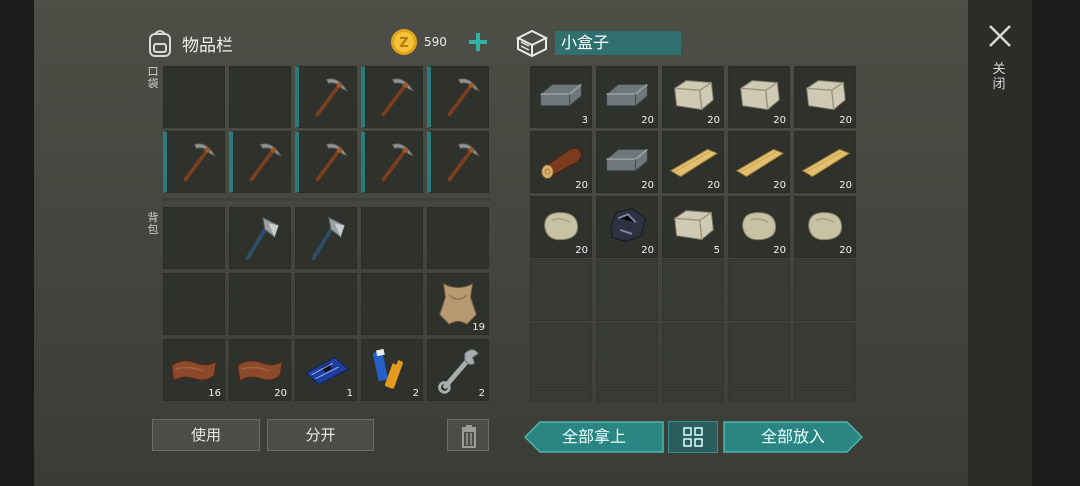  Describe the element at coordinates (561, 97) in the screenshot. I see `container-slot: 3` at that location.